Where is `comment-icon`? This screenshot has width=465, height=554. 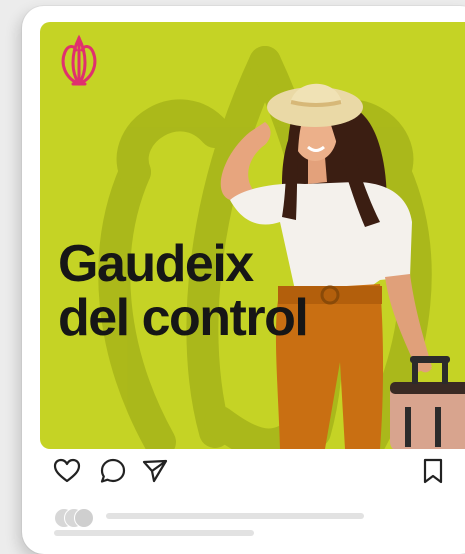
comment-icon is located at coordinates (113, 471).